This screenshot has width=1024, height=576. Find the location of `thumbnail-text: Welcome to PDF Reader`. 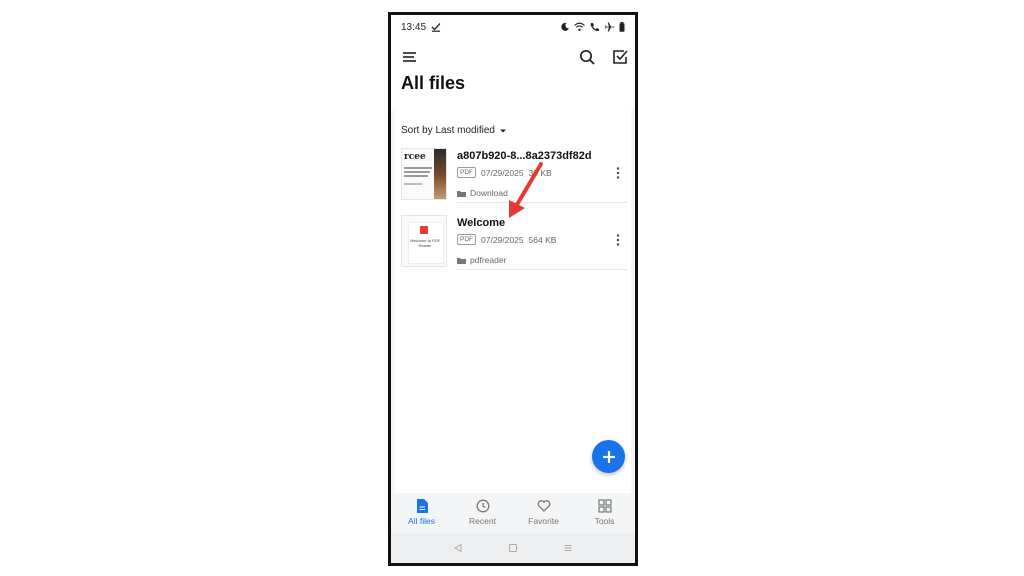

thumbnail-text: Welcome to PDF Reader is located at coordinates (425, 243).